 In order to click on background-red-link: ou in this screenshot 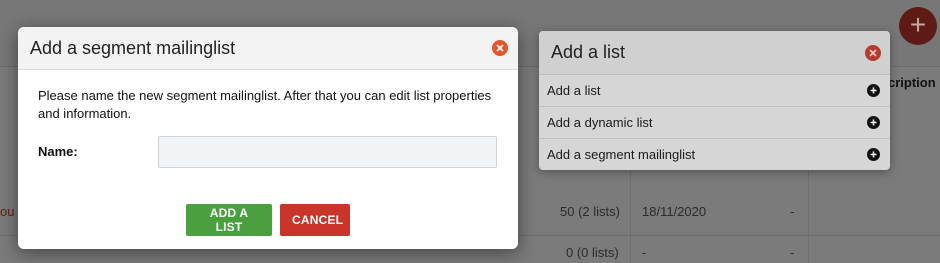, I will do `click(7, 211)`.